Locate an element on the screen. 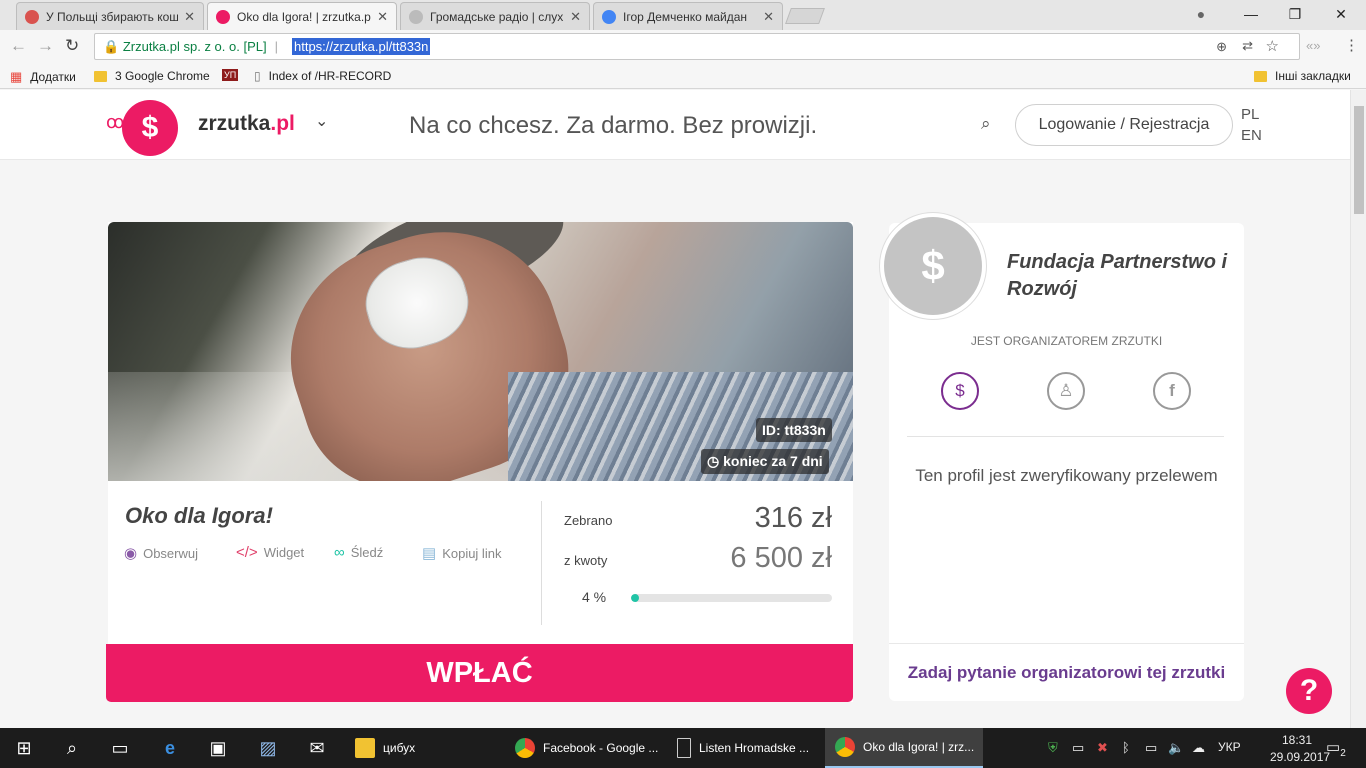  organizer-avatar: $ is located at coordinates (933, 266).